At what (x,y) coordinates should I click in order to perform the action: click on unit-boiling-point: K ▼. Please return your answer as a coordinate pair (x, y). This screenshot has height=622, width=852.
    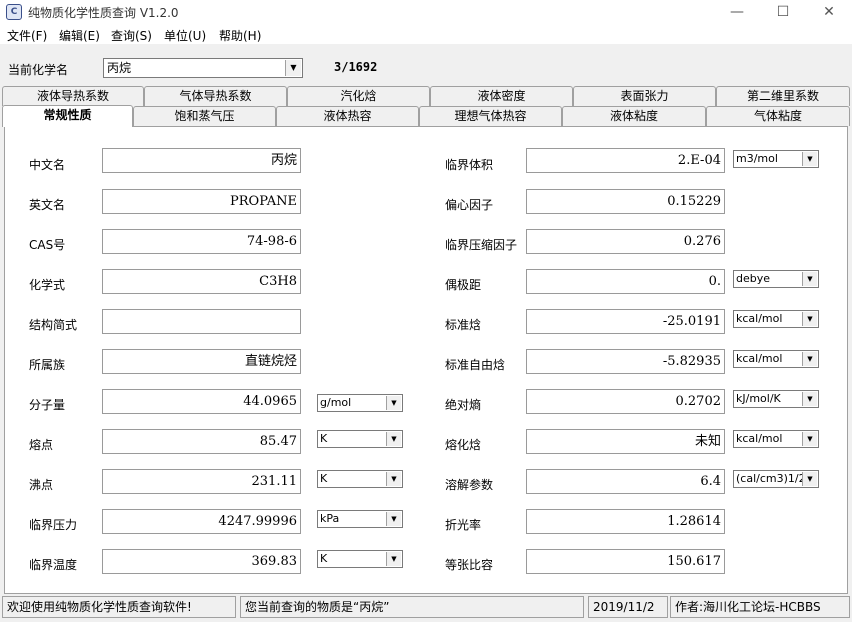
    Looking at the image, I should click on (360, 479).